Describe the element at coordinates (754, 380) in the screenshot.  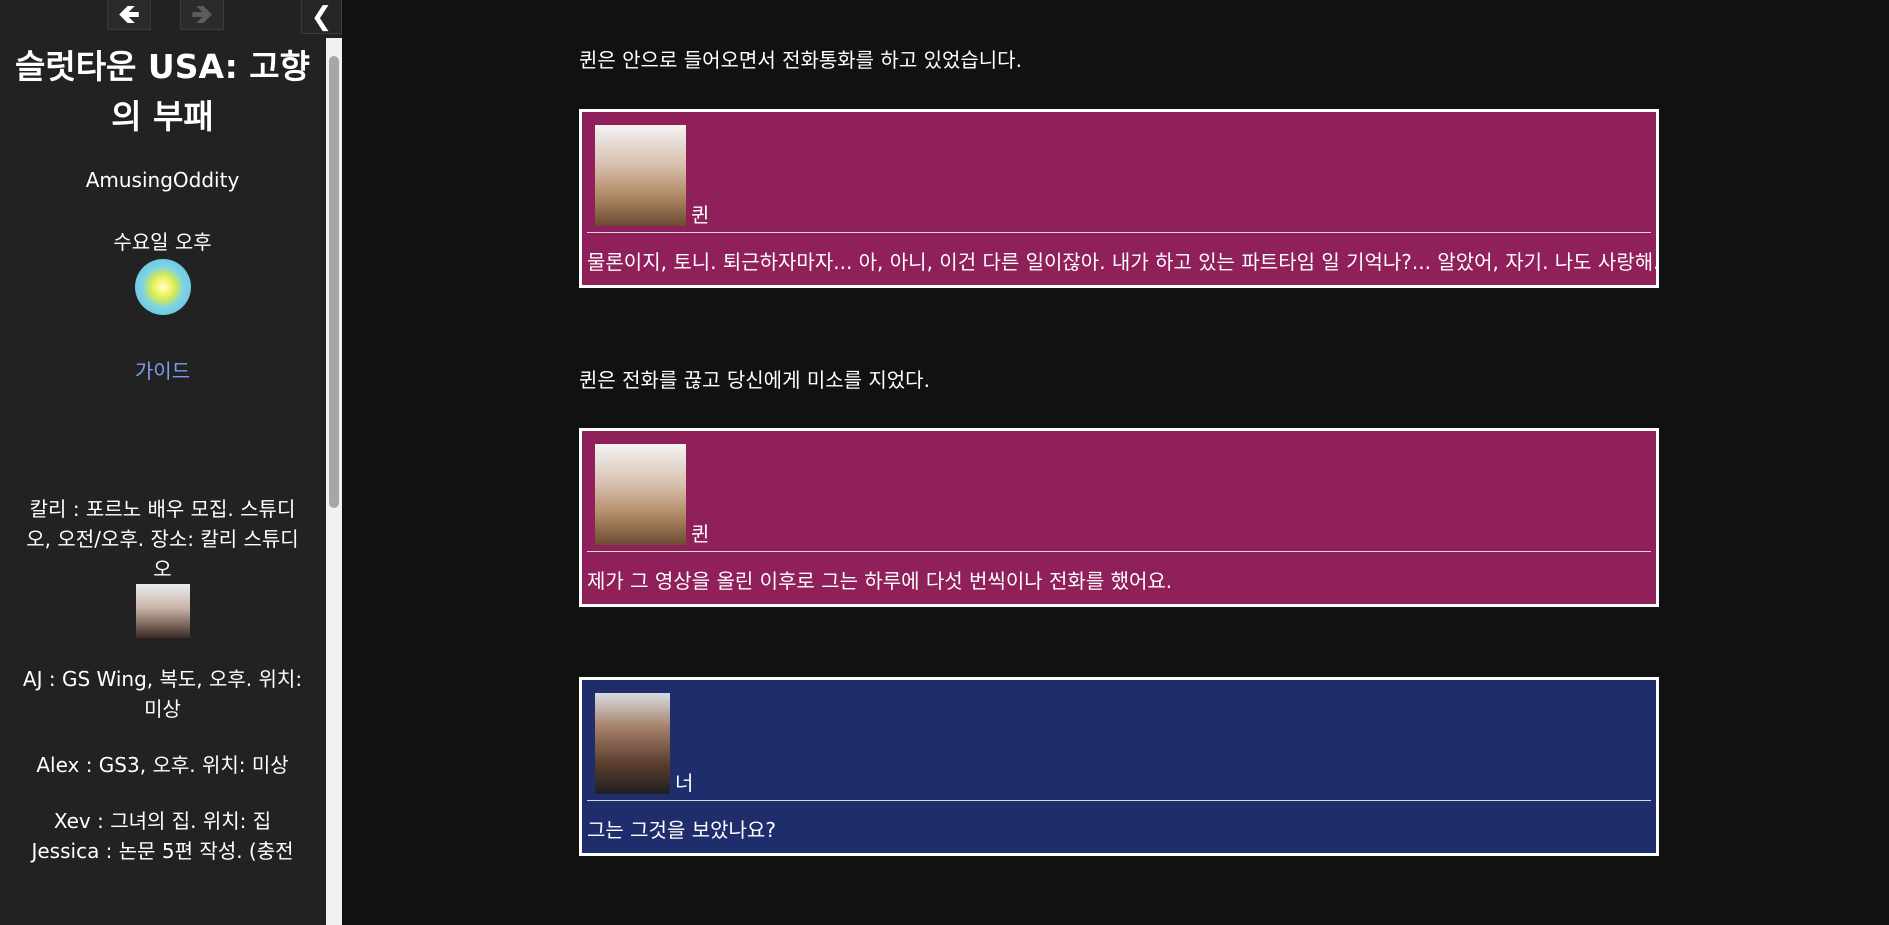
I see `narration-text: 퀸은 전화를 끊고 당신에게 미소를 지었다.` at that location.